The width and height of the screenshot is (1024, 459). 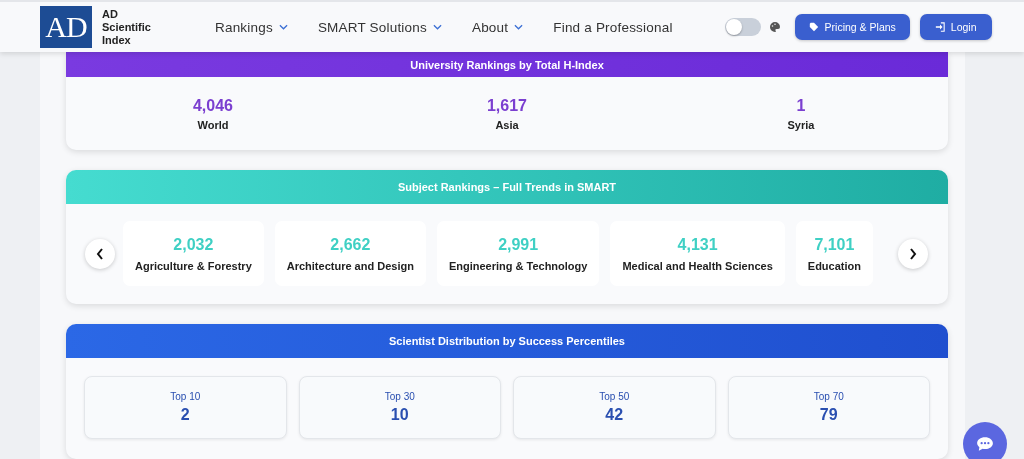 I want to click on subject-tile: 7,101 Education, so click(x=834, y=253).